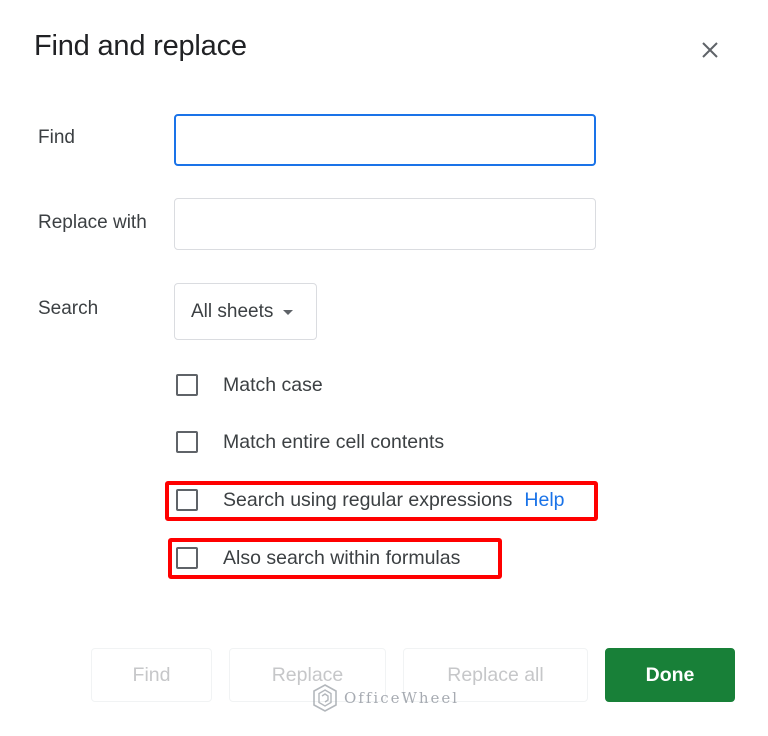 This screenshot has width=768, height=736. I want to click on replace-with-label: Replace with, so click(92, 222).